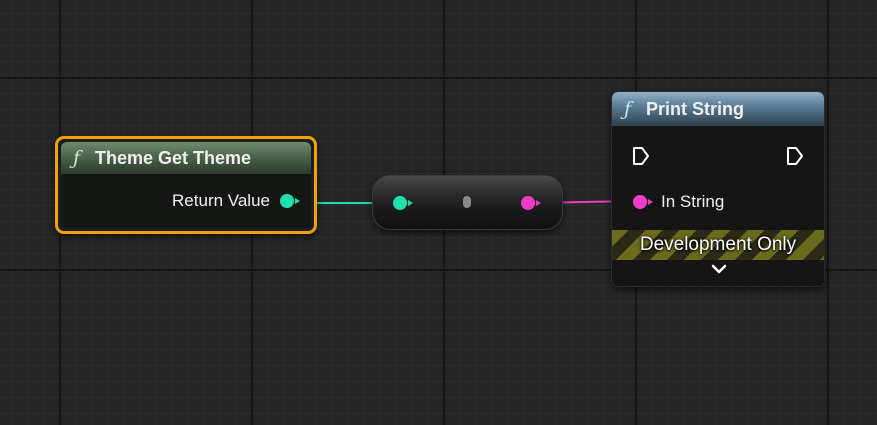 This screenshot has width=877, height=425. I want to click on theme-get-theme-header: ƒ Theme Get Theme, so click(186, 158).